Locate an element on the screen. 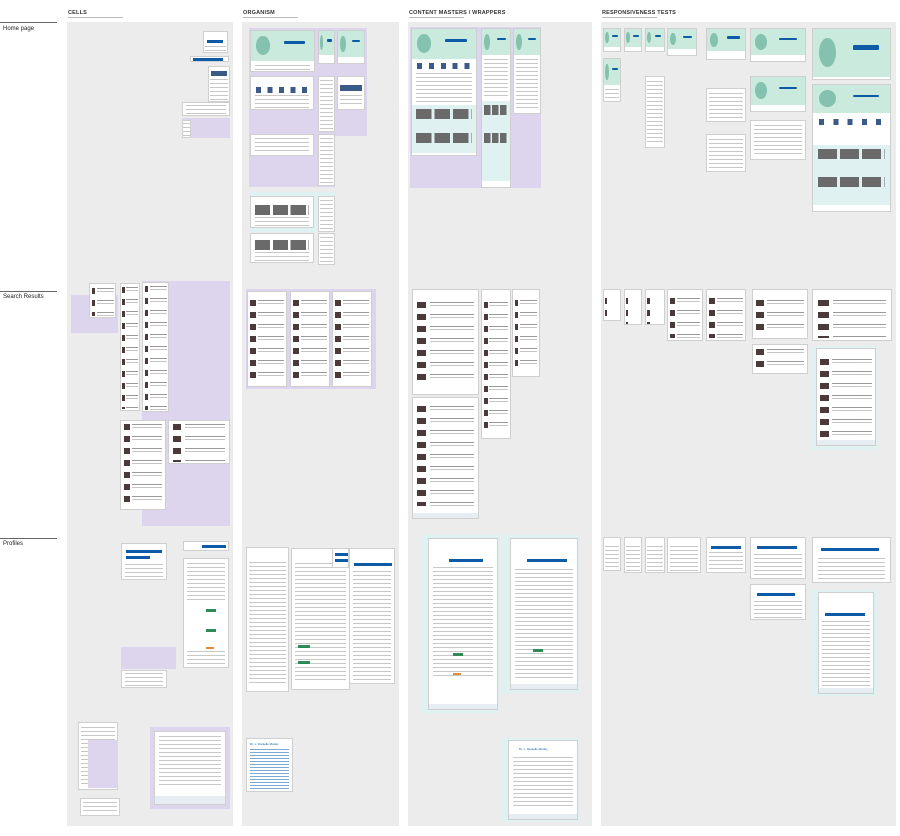 This screenshot has height=836, width=900. content-frame-search-tablet is located at coordinates (526, 333).